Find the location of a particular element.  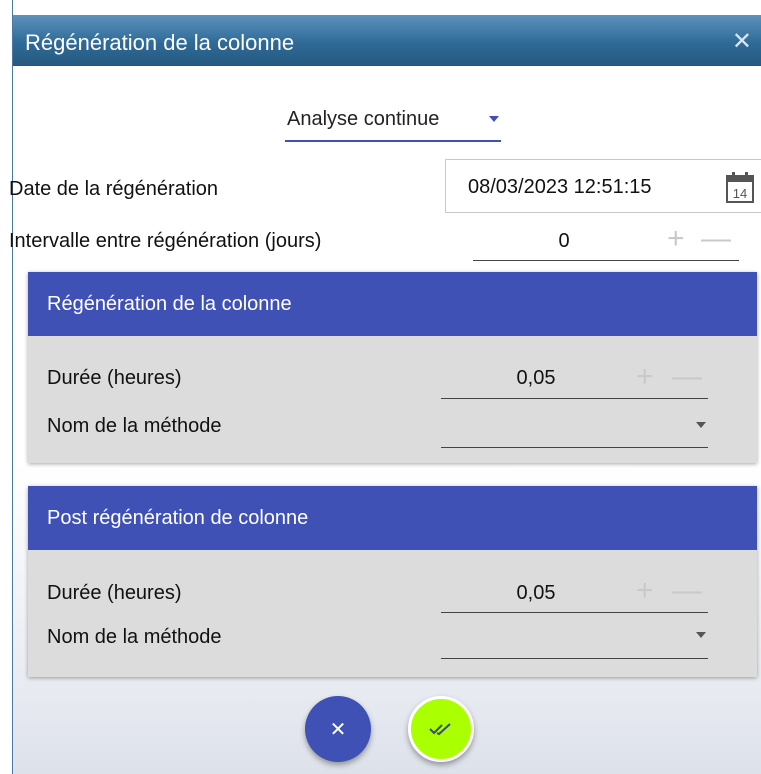

post-duration-input is located at coordinates (574, 594).